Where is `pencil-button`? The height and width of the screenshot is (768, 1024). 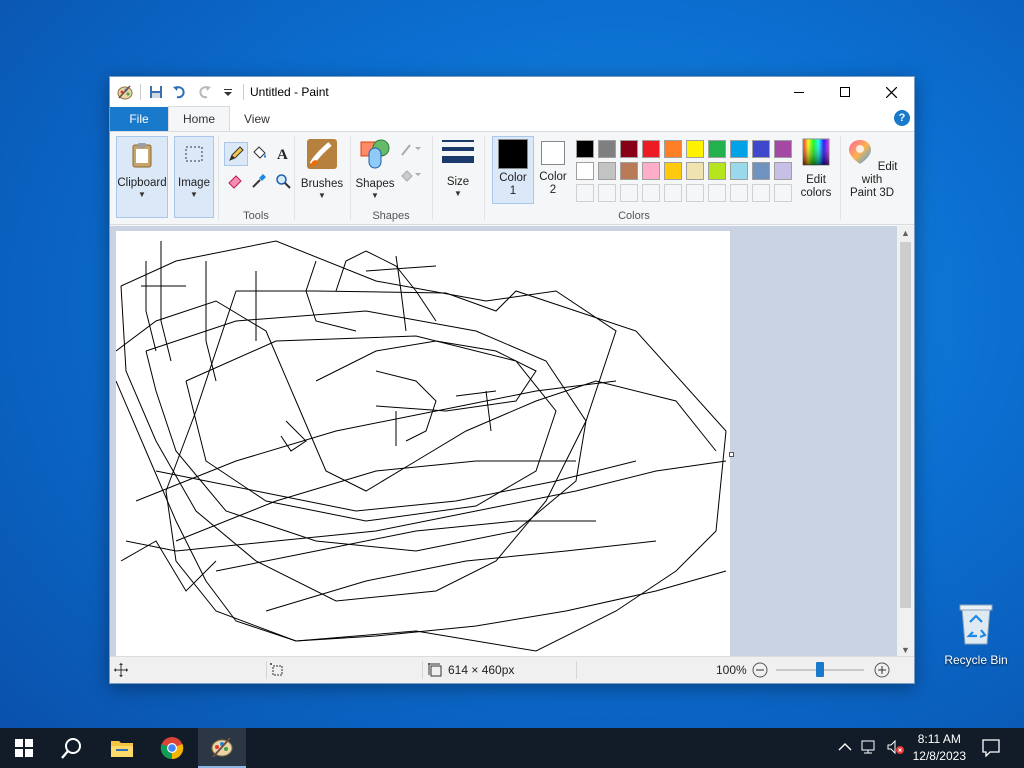
pencil-button is located at coordinates (236, 154).